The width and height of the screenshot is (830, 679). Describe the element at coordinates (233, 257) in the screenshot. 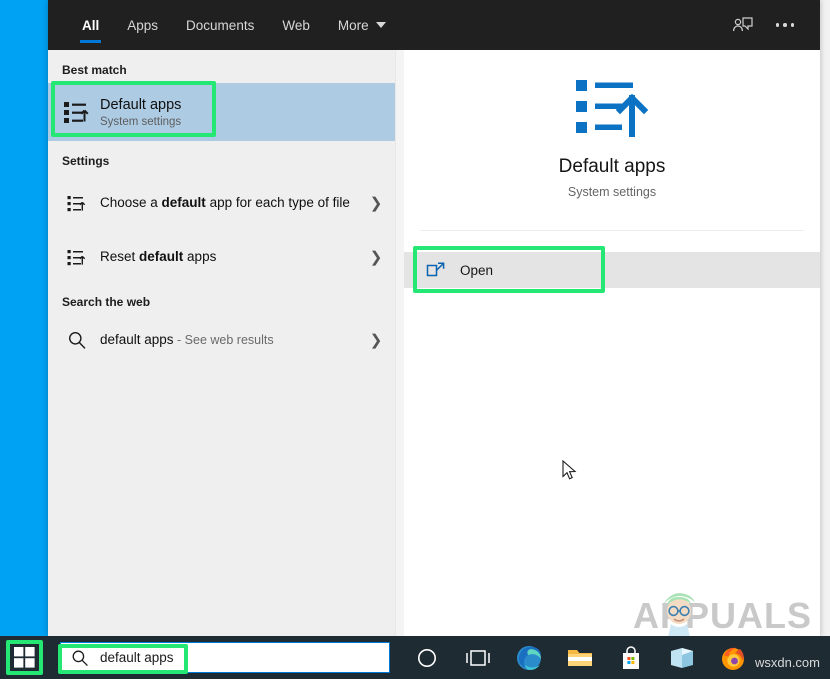

I see `settings-item-title: Reset default apps` at that location.